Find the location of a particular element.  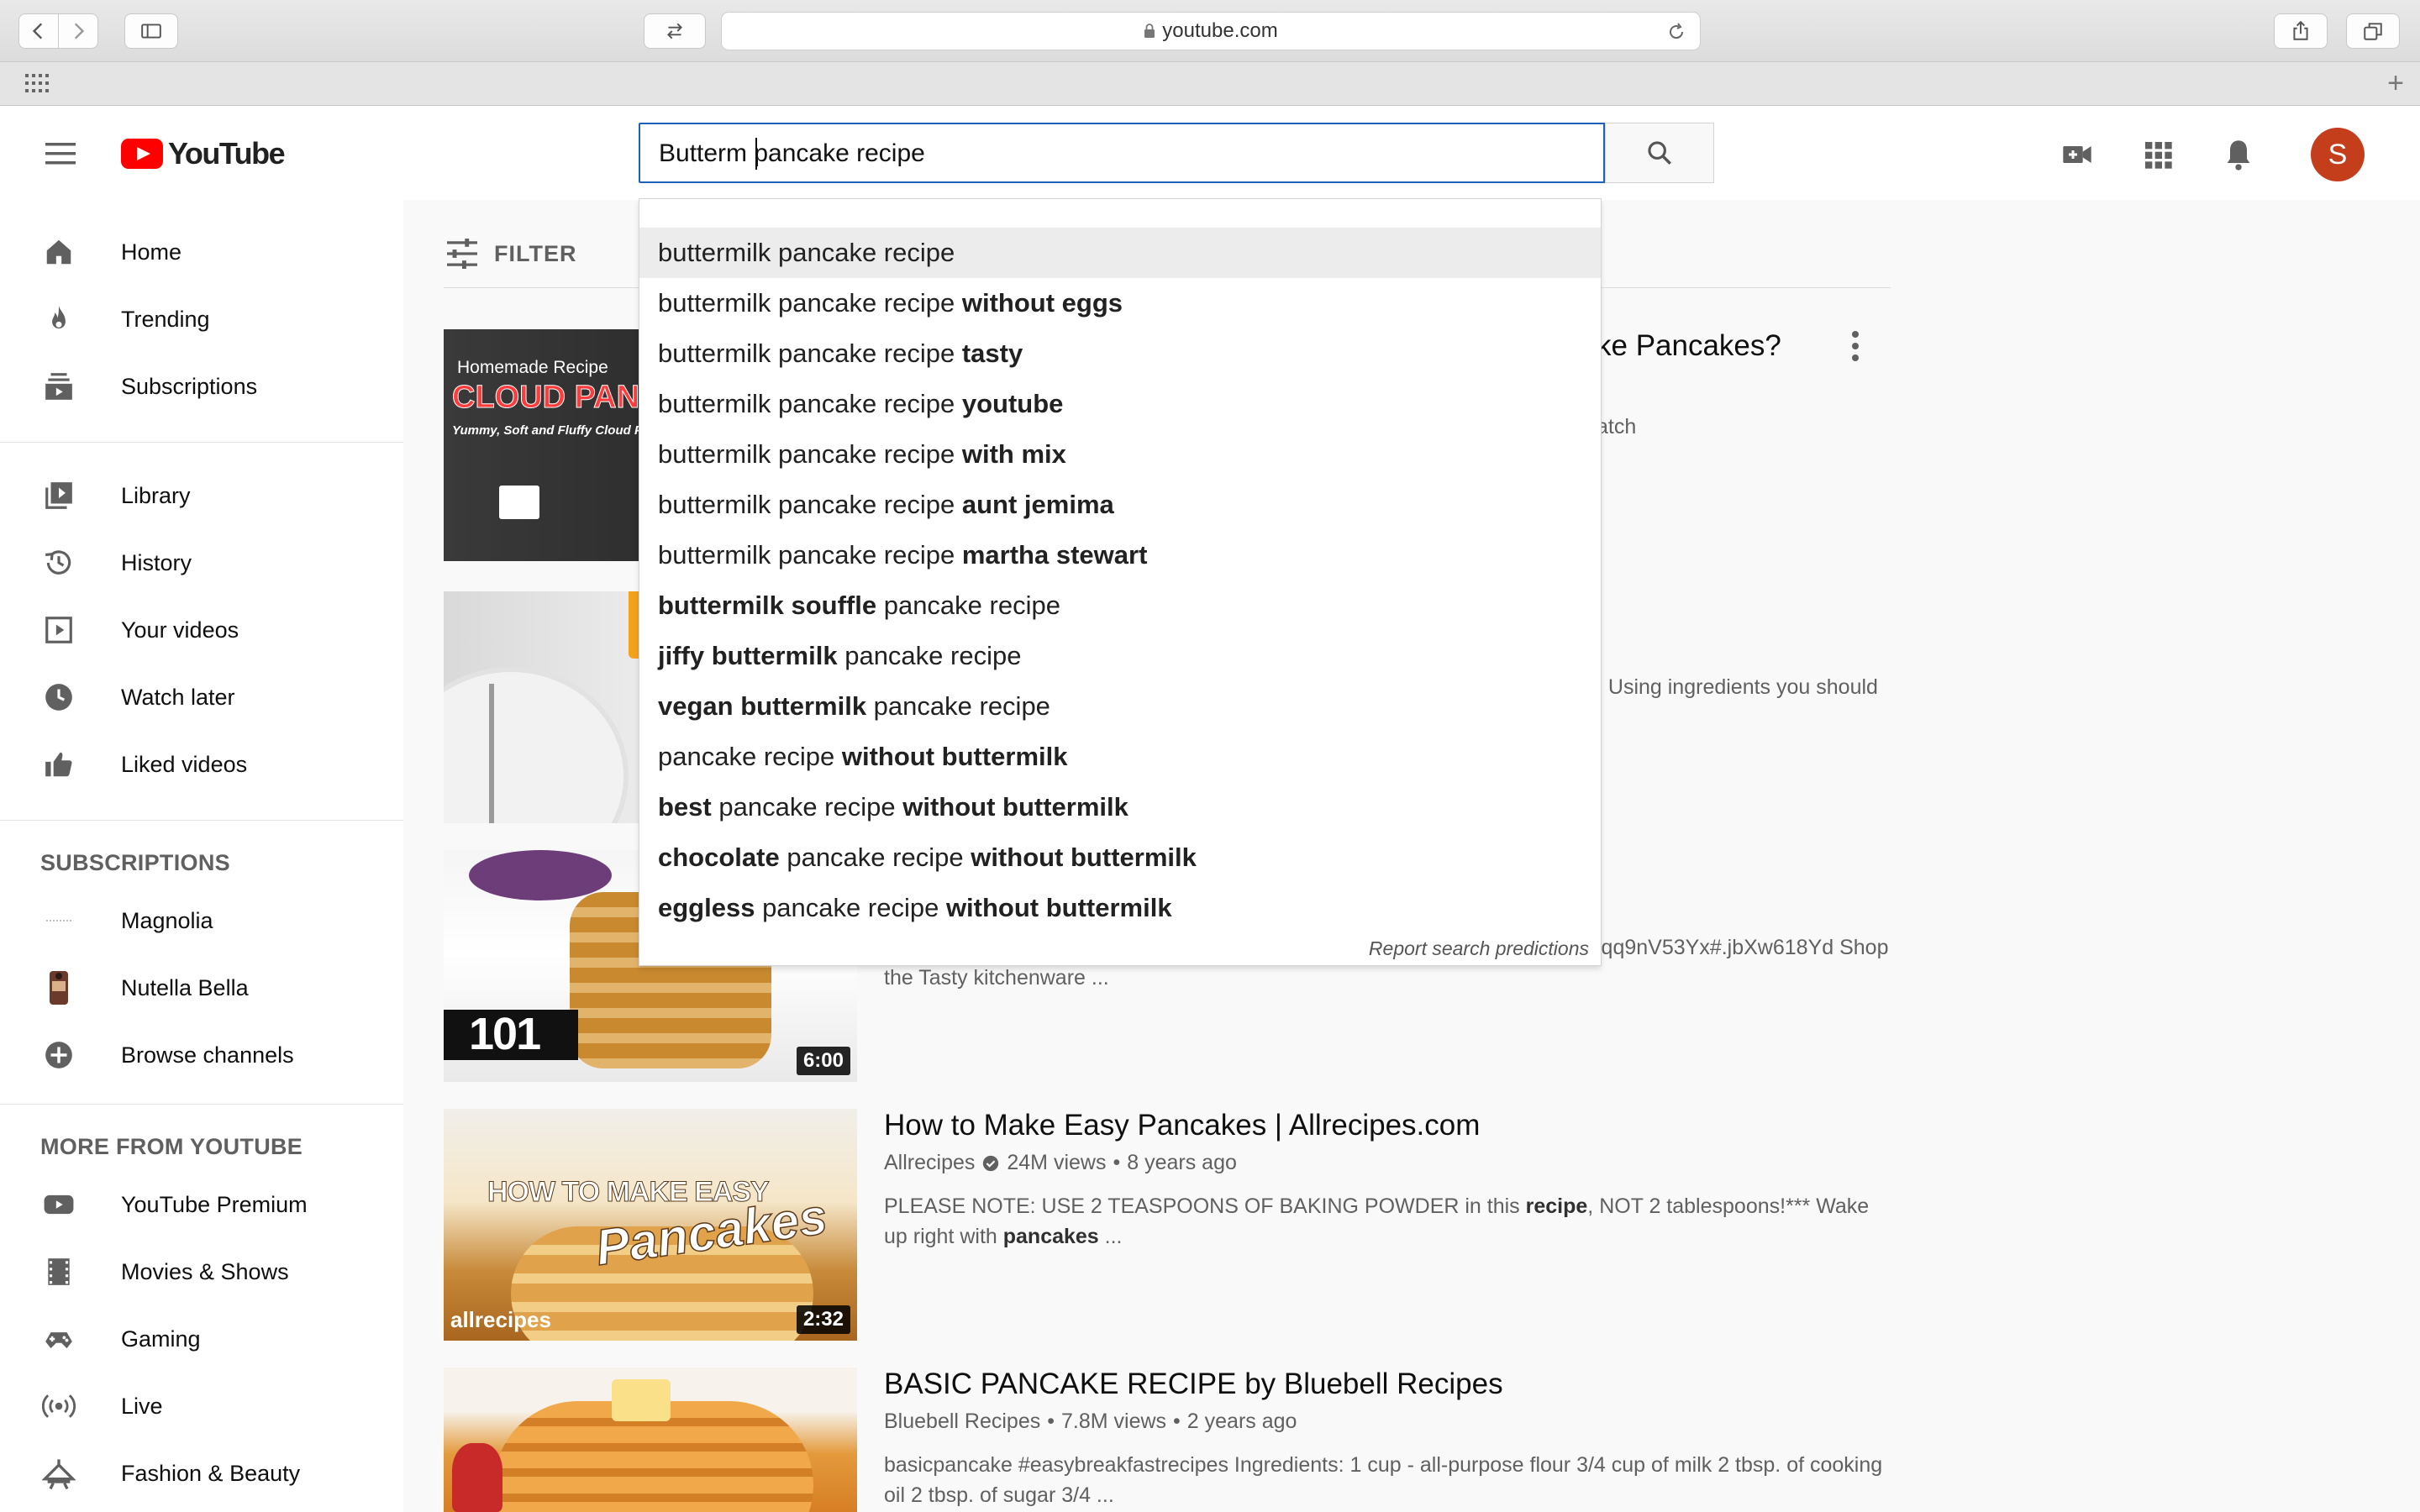

sidebar-item-trending: Trending is located at coordinates (202, 319).